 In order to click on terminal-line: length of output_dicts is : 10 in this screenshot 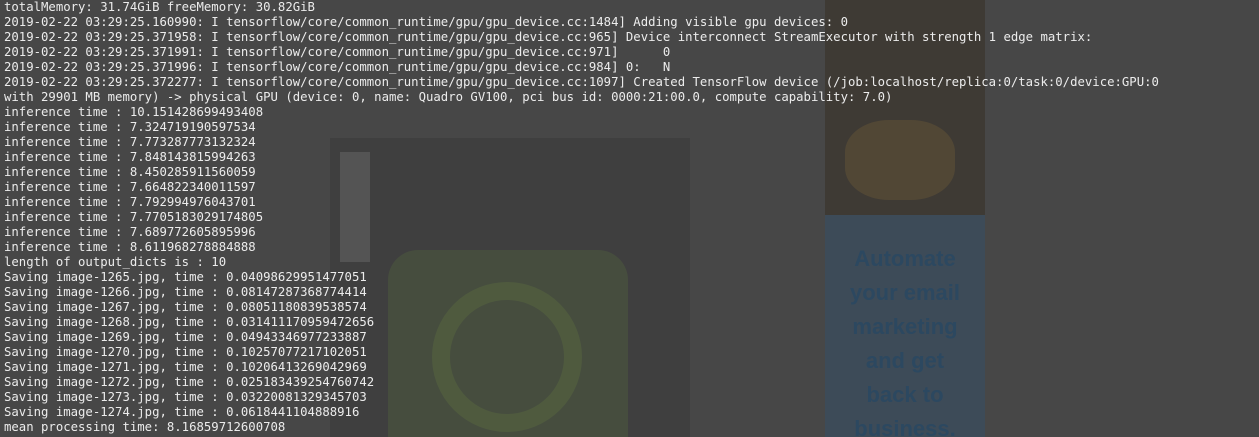, I will do `click(115, 262)`.